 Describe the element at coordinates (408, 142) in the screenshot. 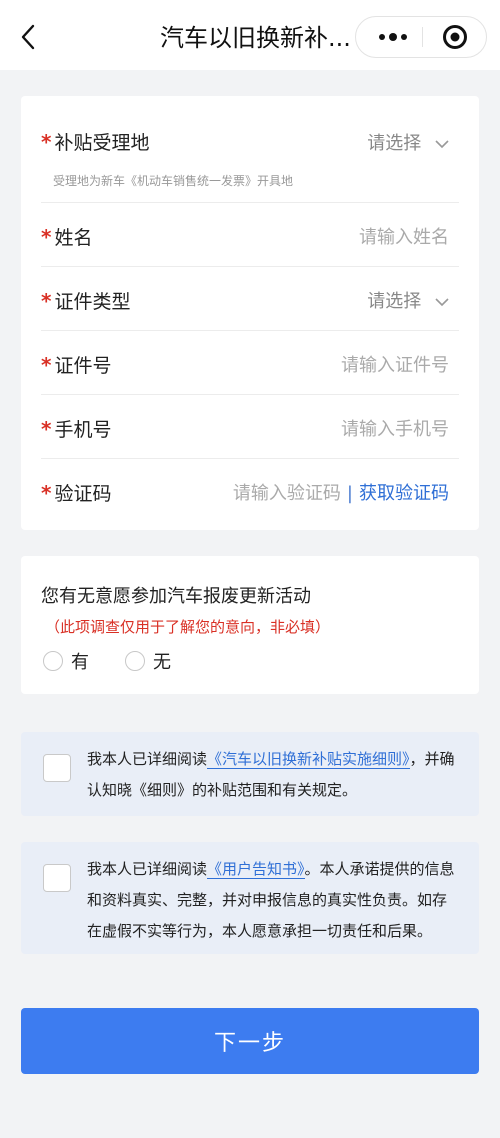

I see `place-select: 请选择` at that location.